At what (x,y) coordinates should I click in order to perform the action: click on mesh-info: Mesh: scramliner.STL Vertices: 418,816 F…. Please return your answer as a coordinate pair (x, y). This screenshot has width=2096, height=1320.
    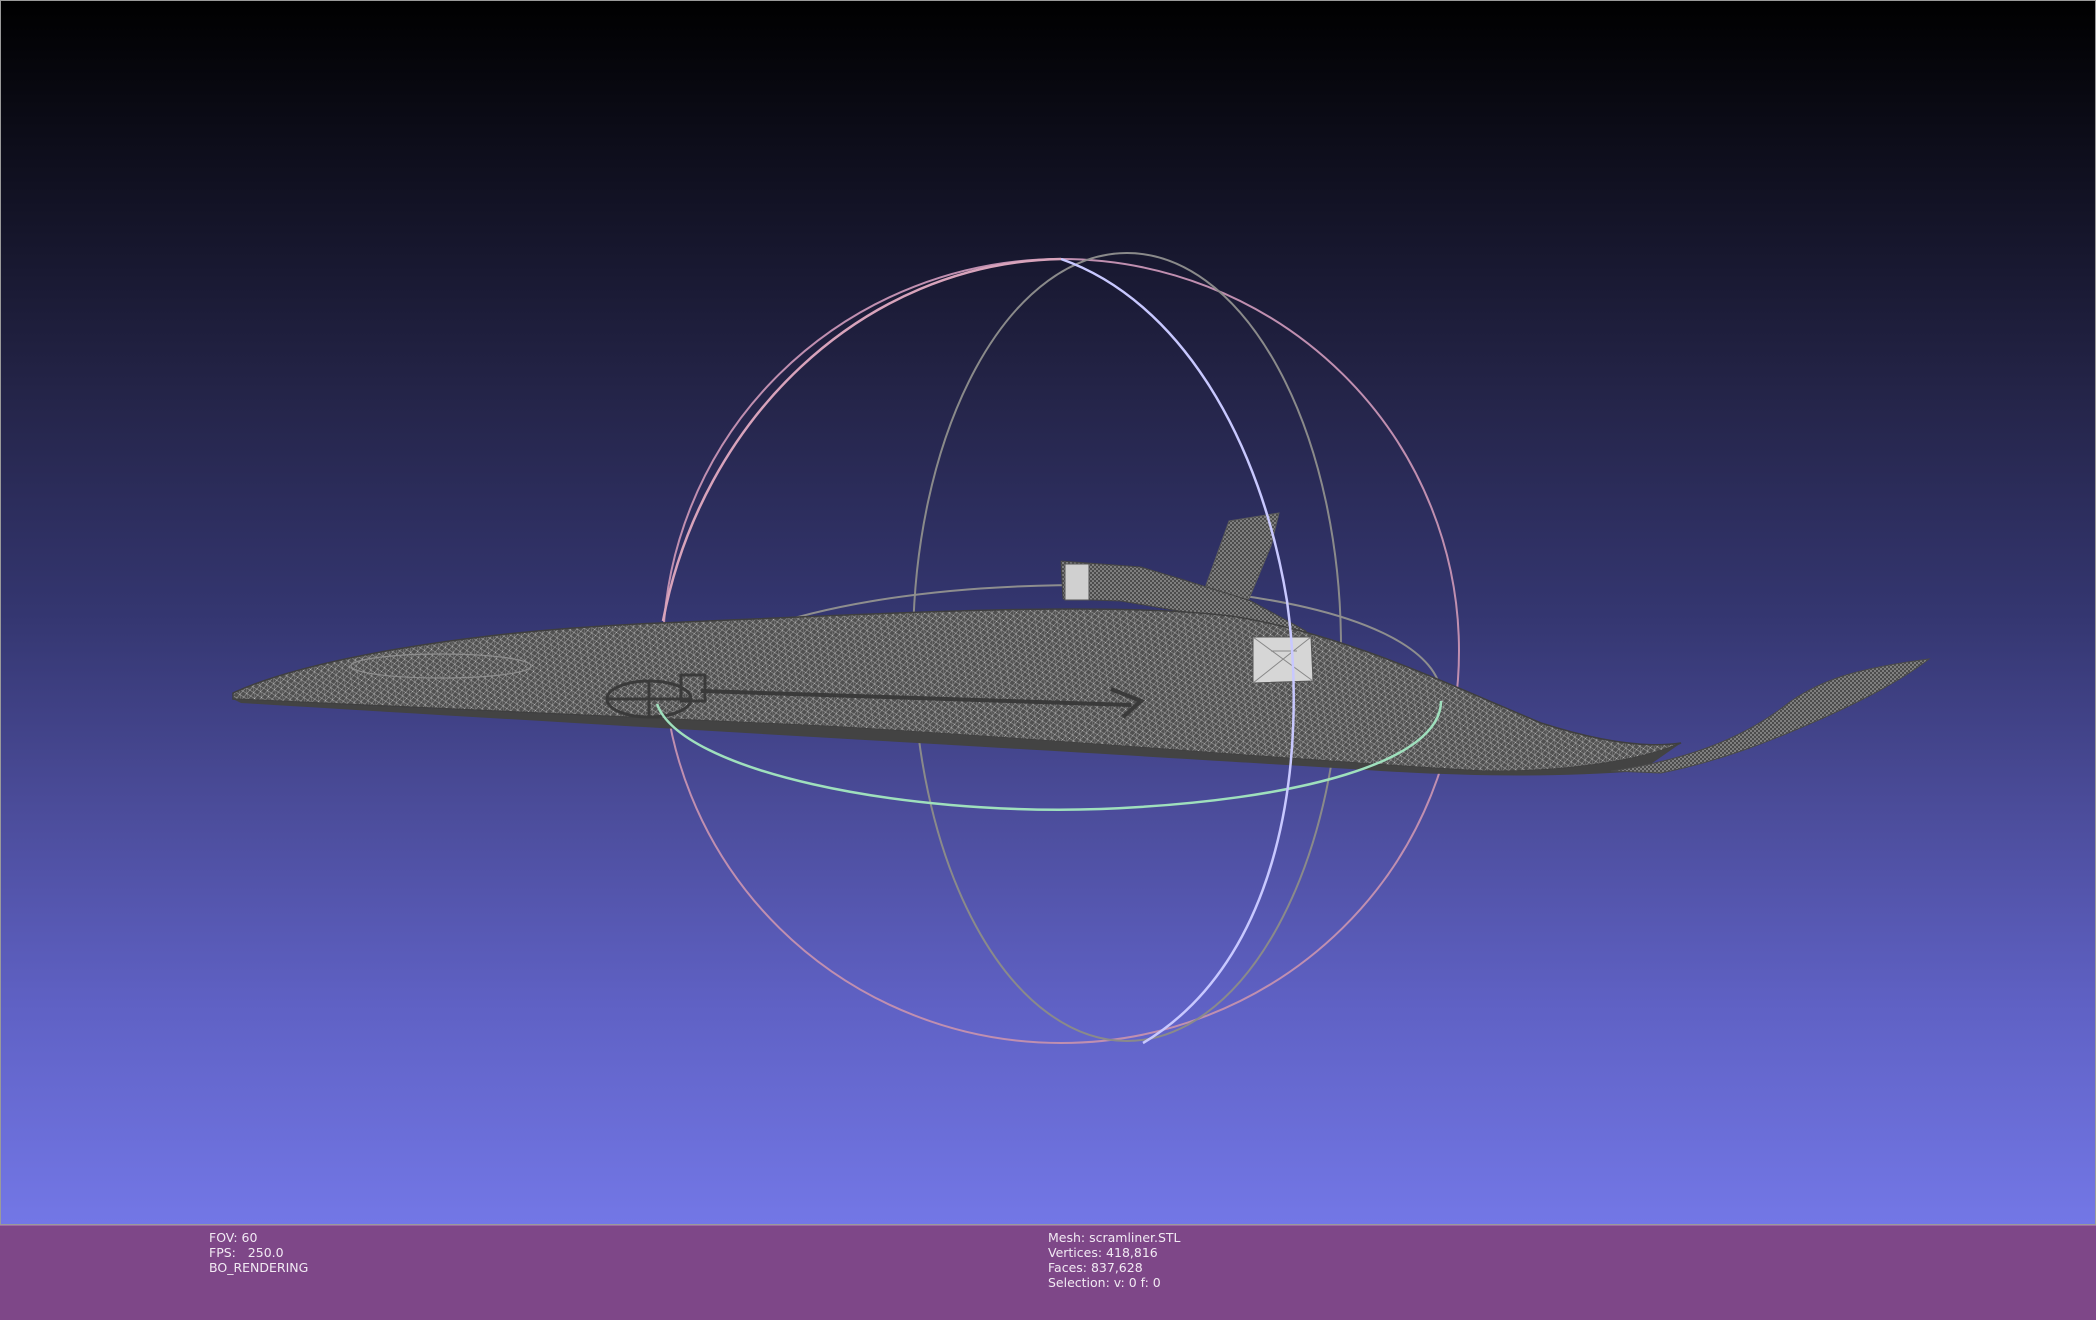
    Looking at the image, I should click on (1114, 1260).